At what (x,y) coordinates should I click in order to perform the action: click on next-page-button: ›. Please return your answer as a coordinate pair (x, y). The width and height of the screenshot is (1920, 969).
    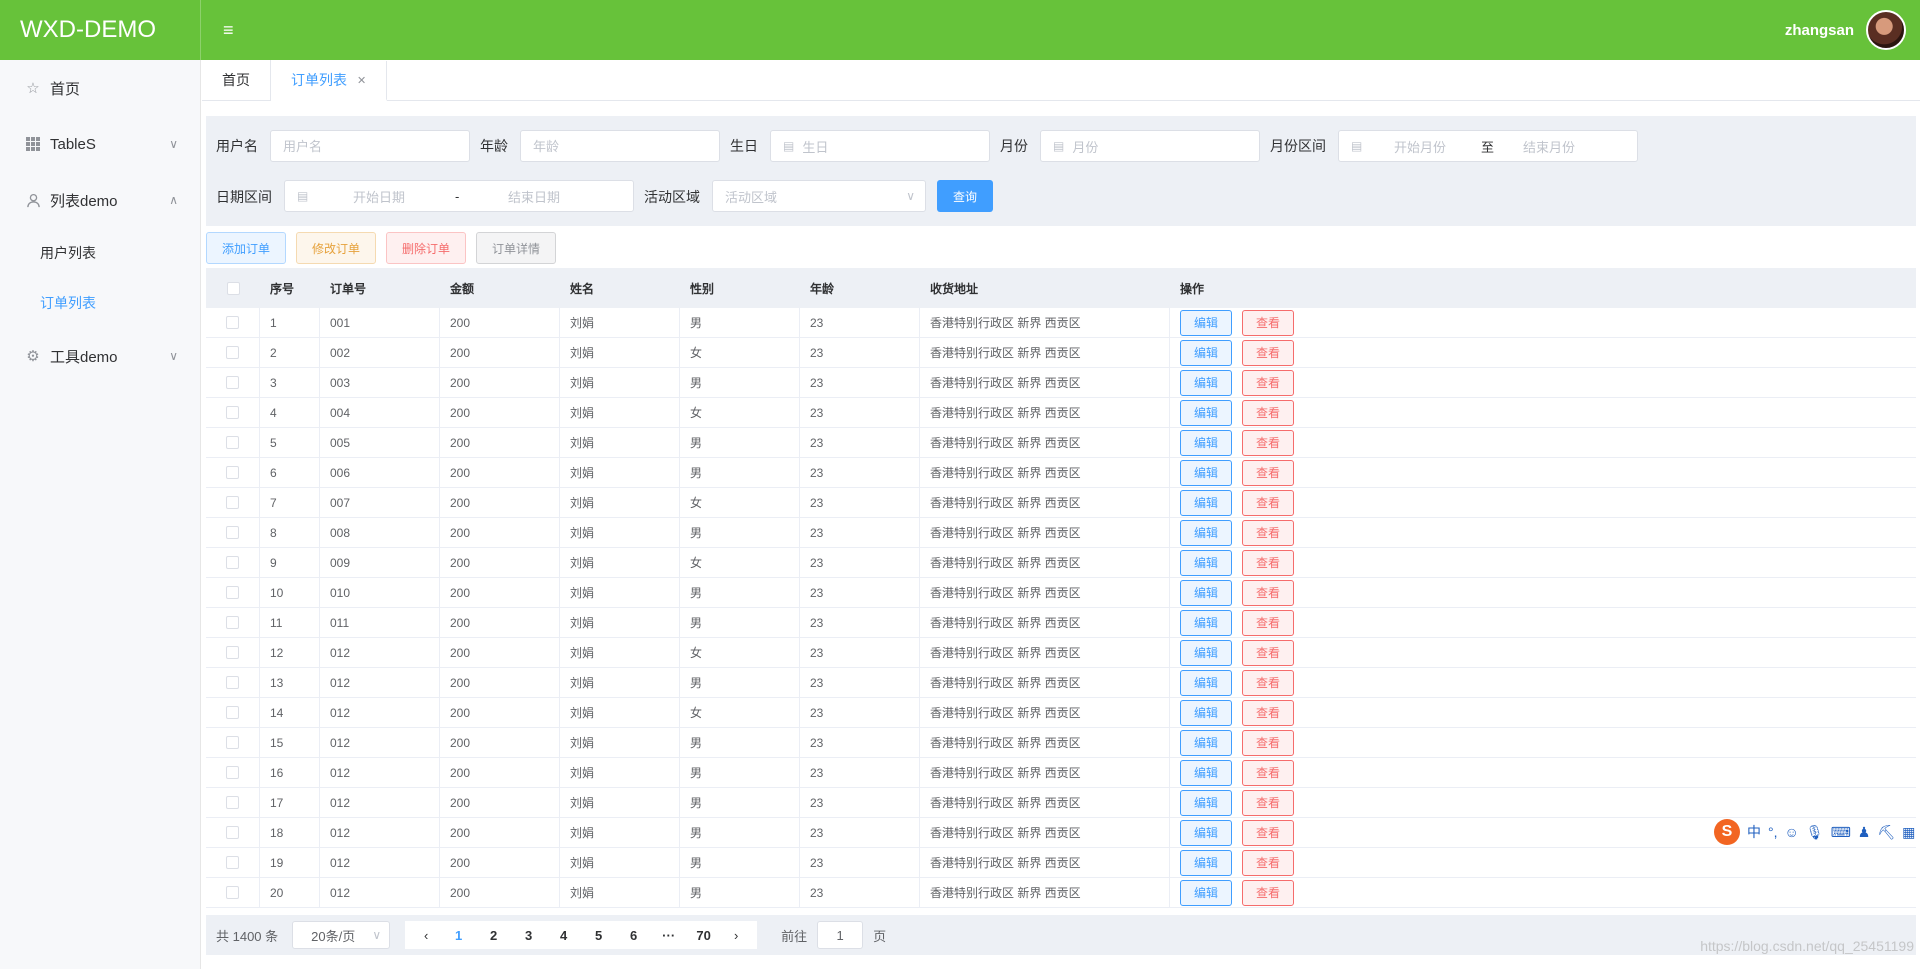
    Looking at the image, I should click on (736, 935).